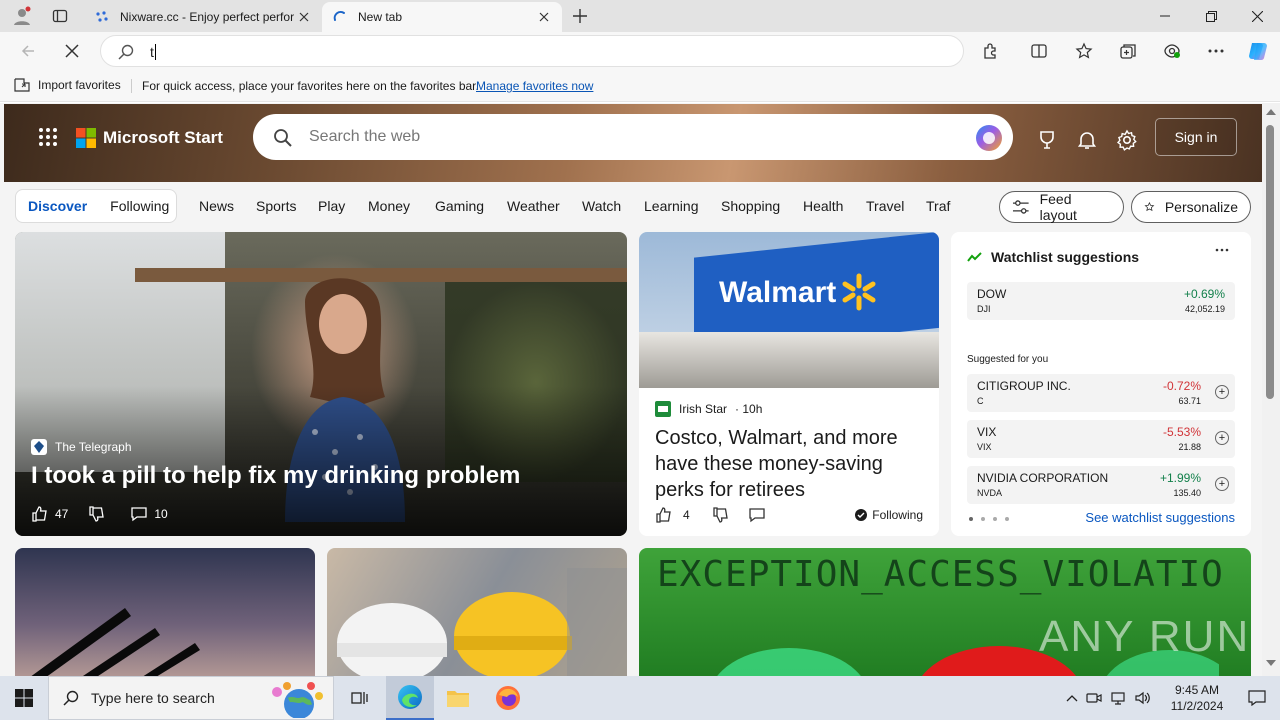  Describe the element at coordinates (1047, 140) in the screenshot. I see `rewards-icon` at that location.